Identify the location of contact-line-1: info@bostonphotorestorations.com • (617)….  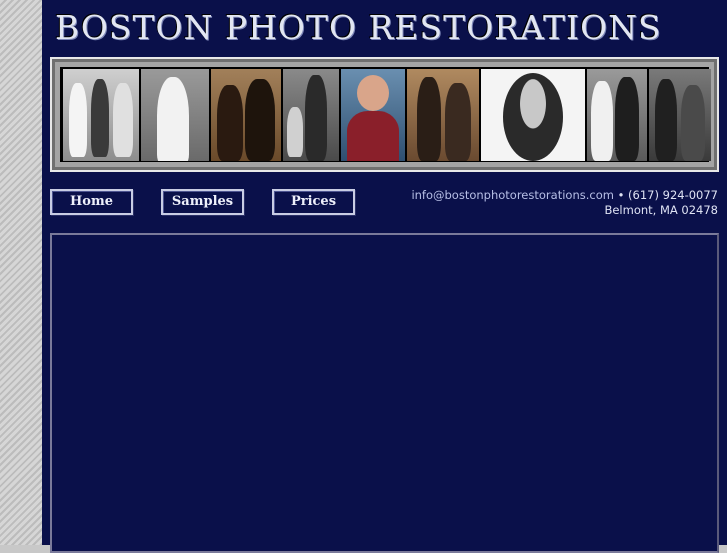
(564, 195).